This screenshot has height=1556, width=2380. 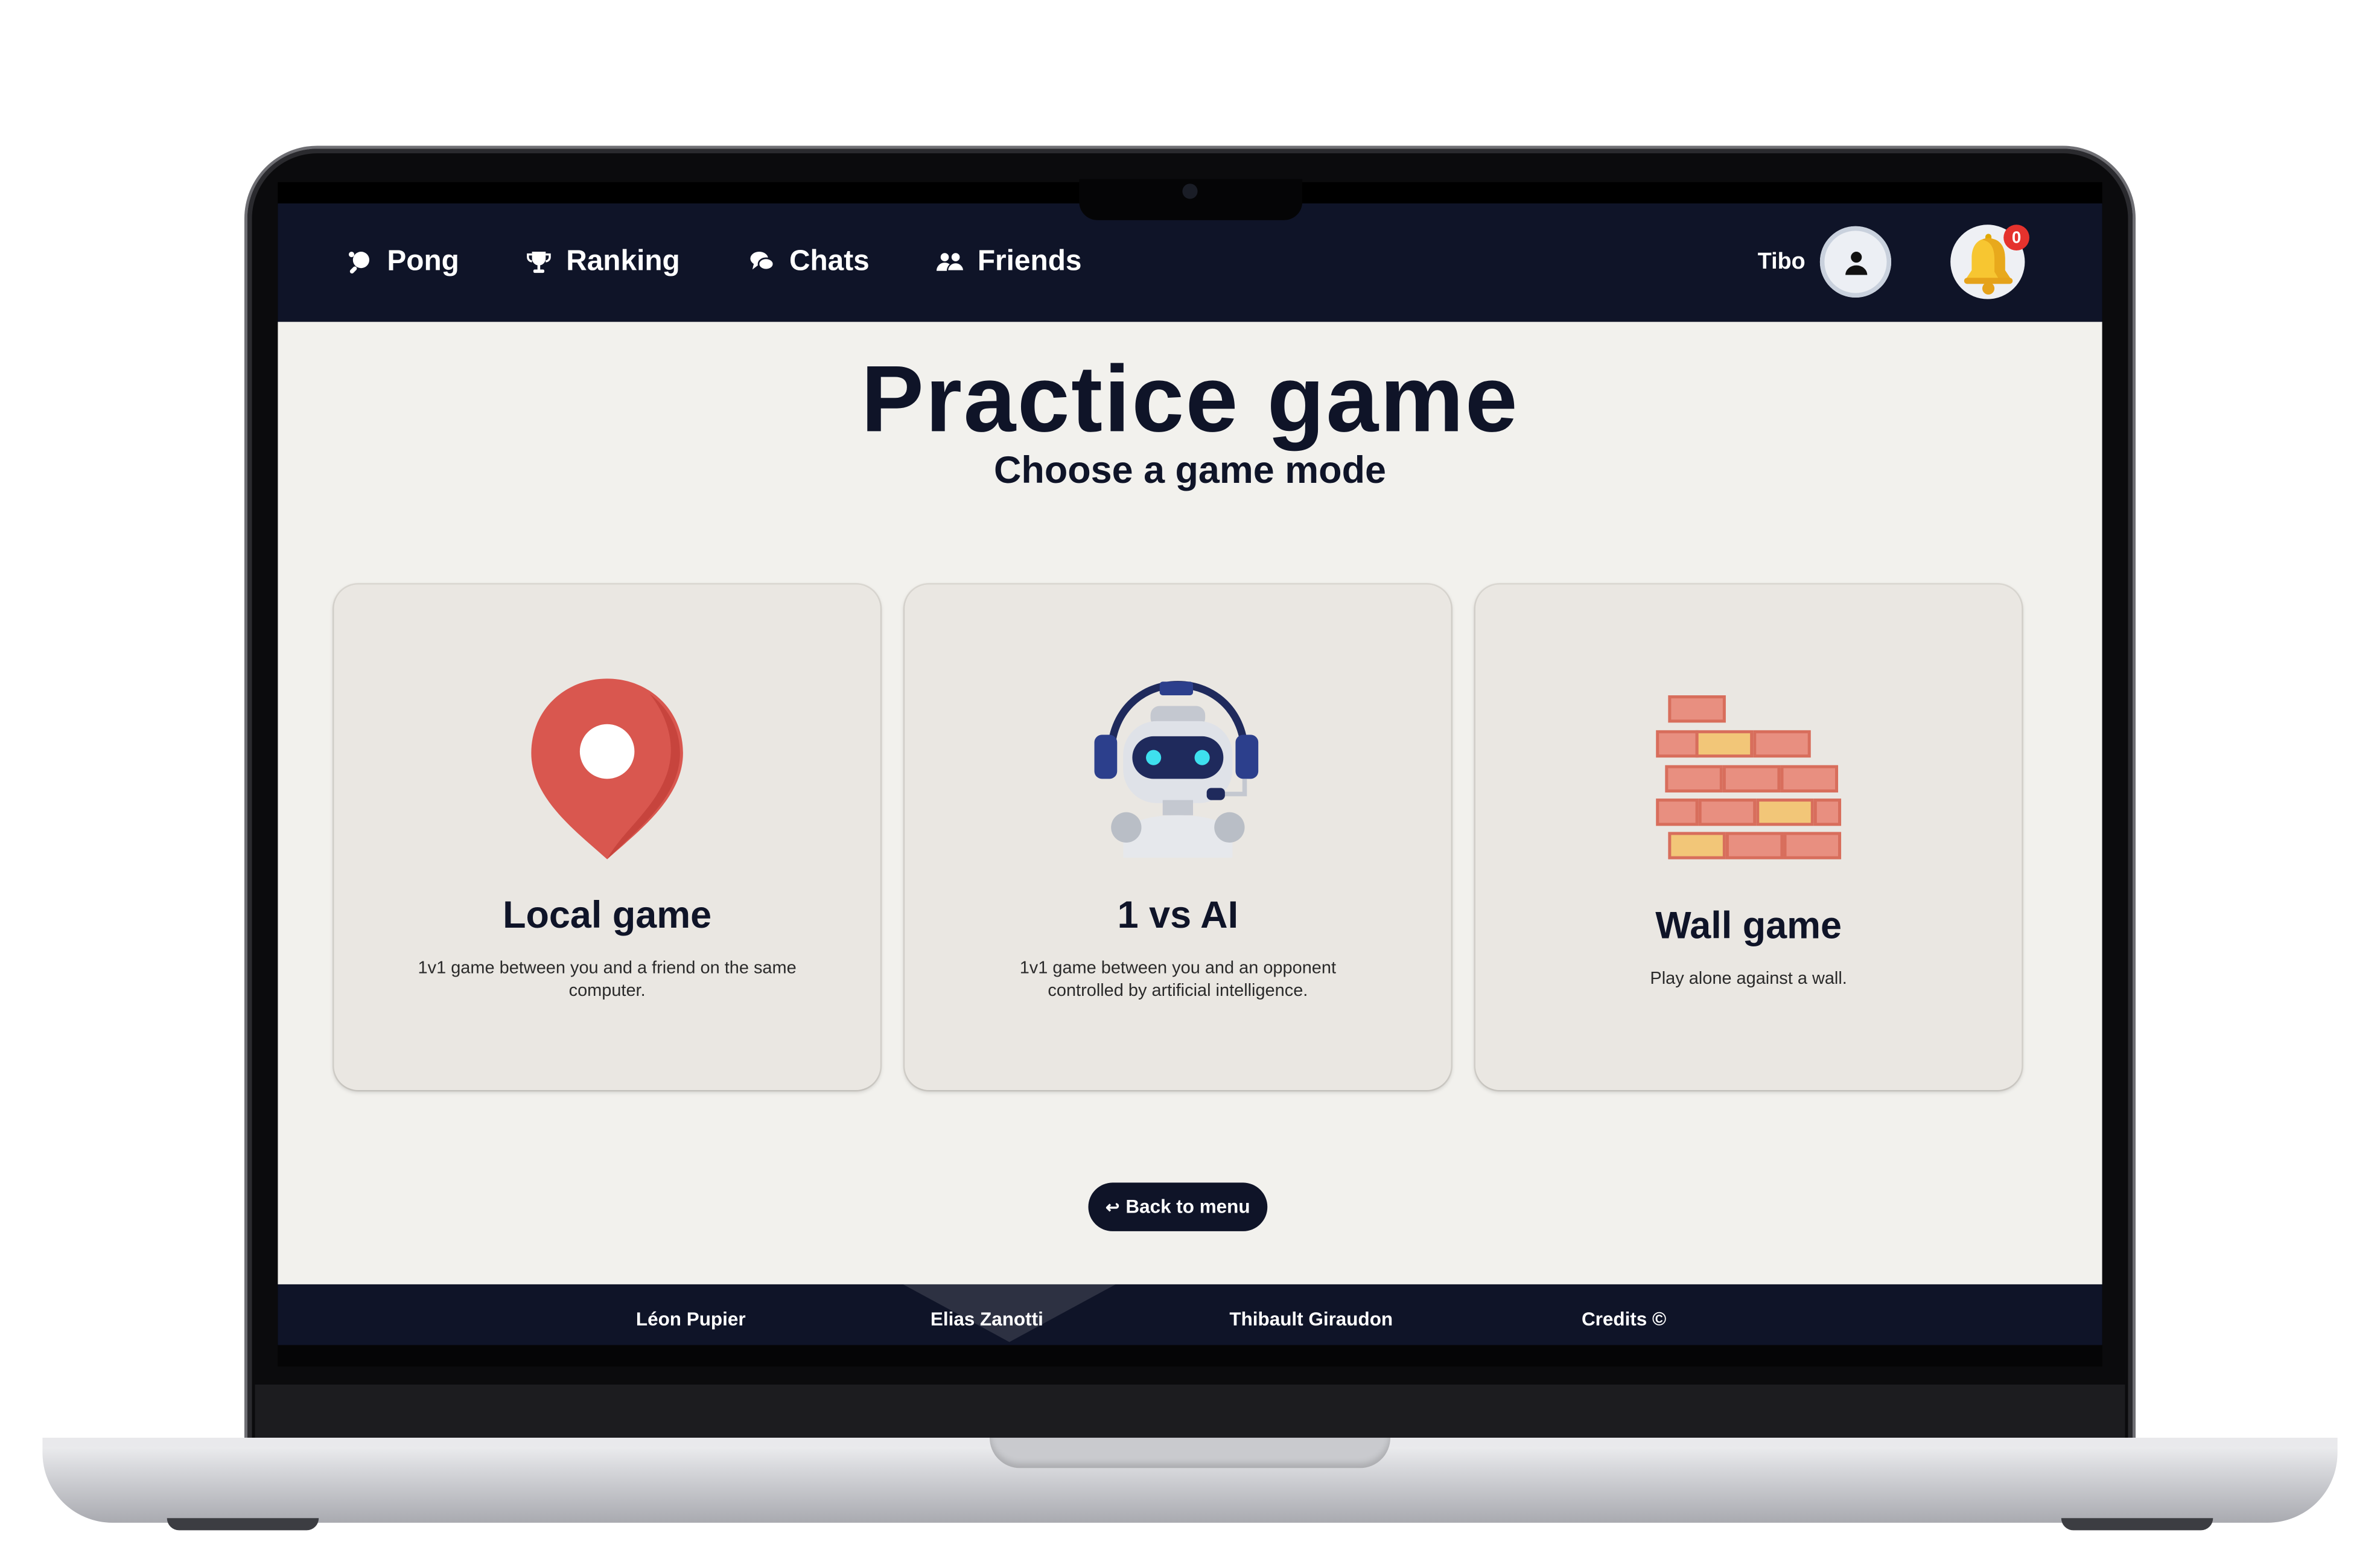 I want to click on screen-bottom-bezel, so click(x=1190, y=1355).